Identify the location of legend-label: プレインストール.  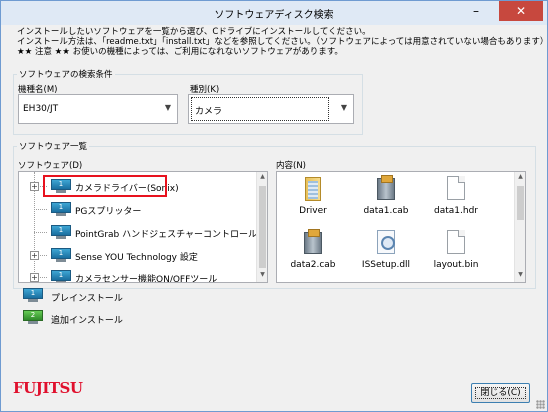
(87, 299).